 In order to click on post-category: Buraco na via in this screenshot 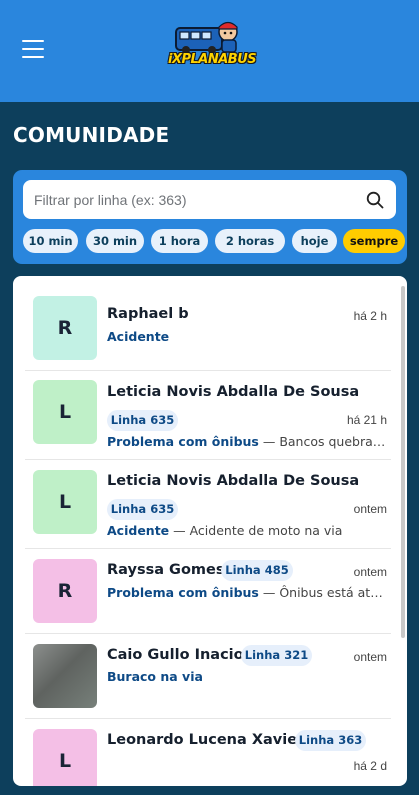, I will do `click(155, 676)`.